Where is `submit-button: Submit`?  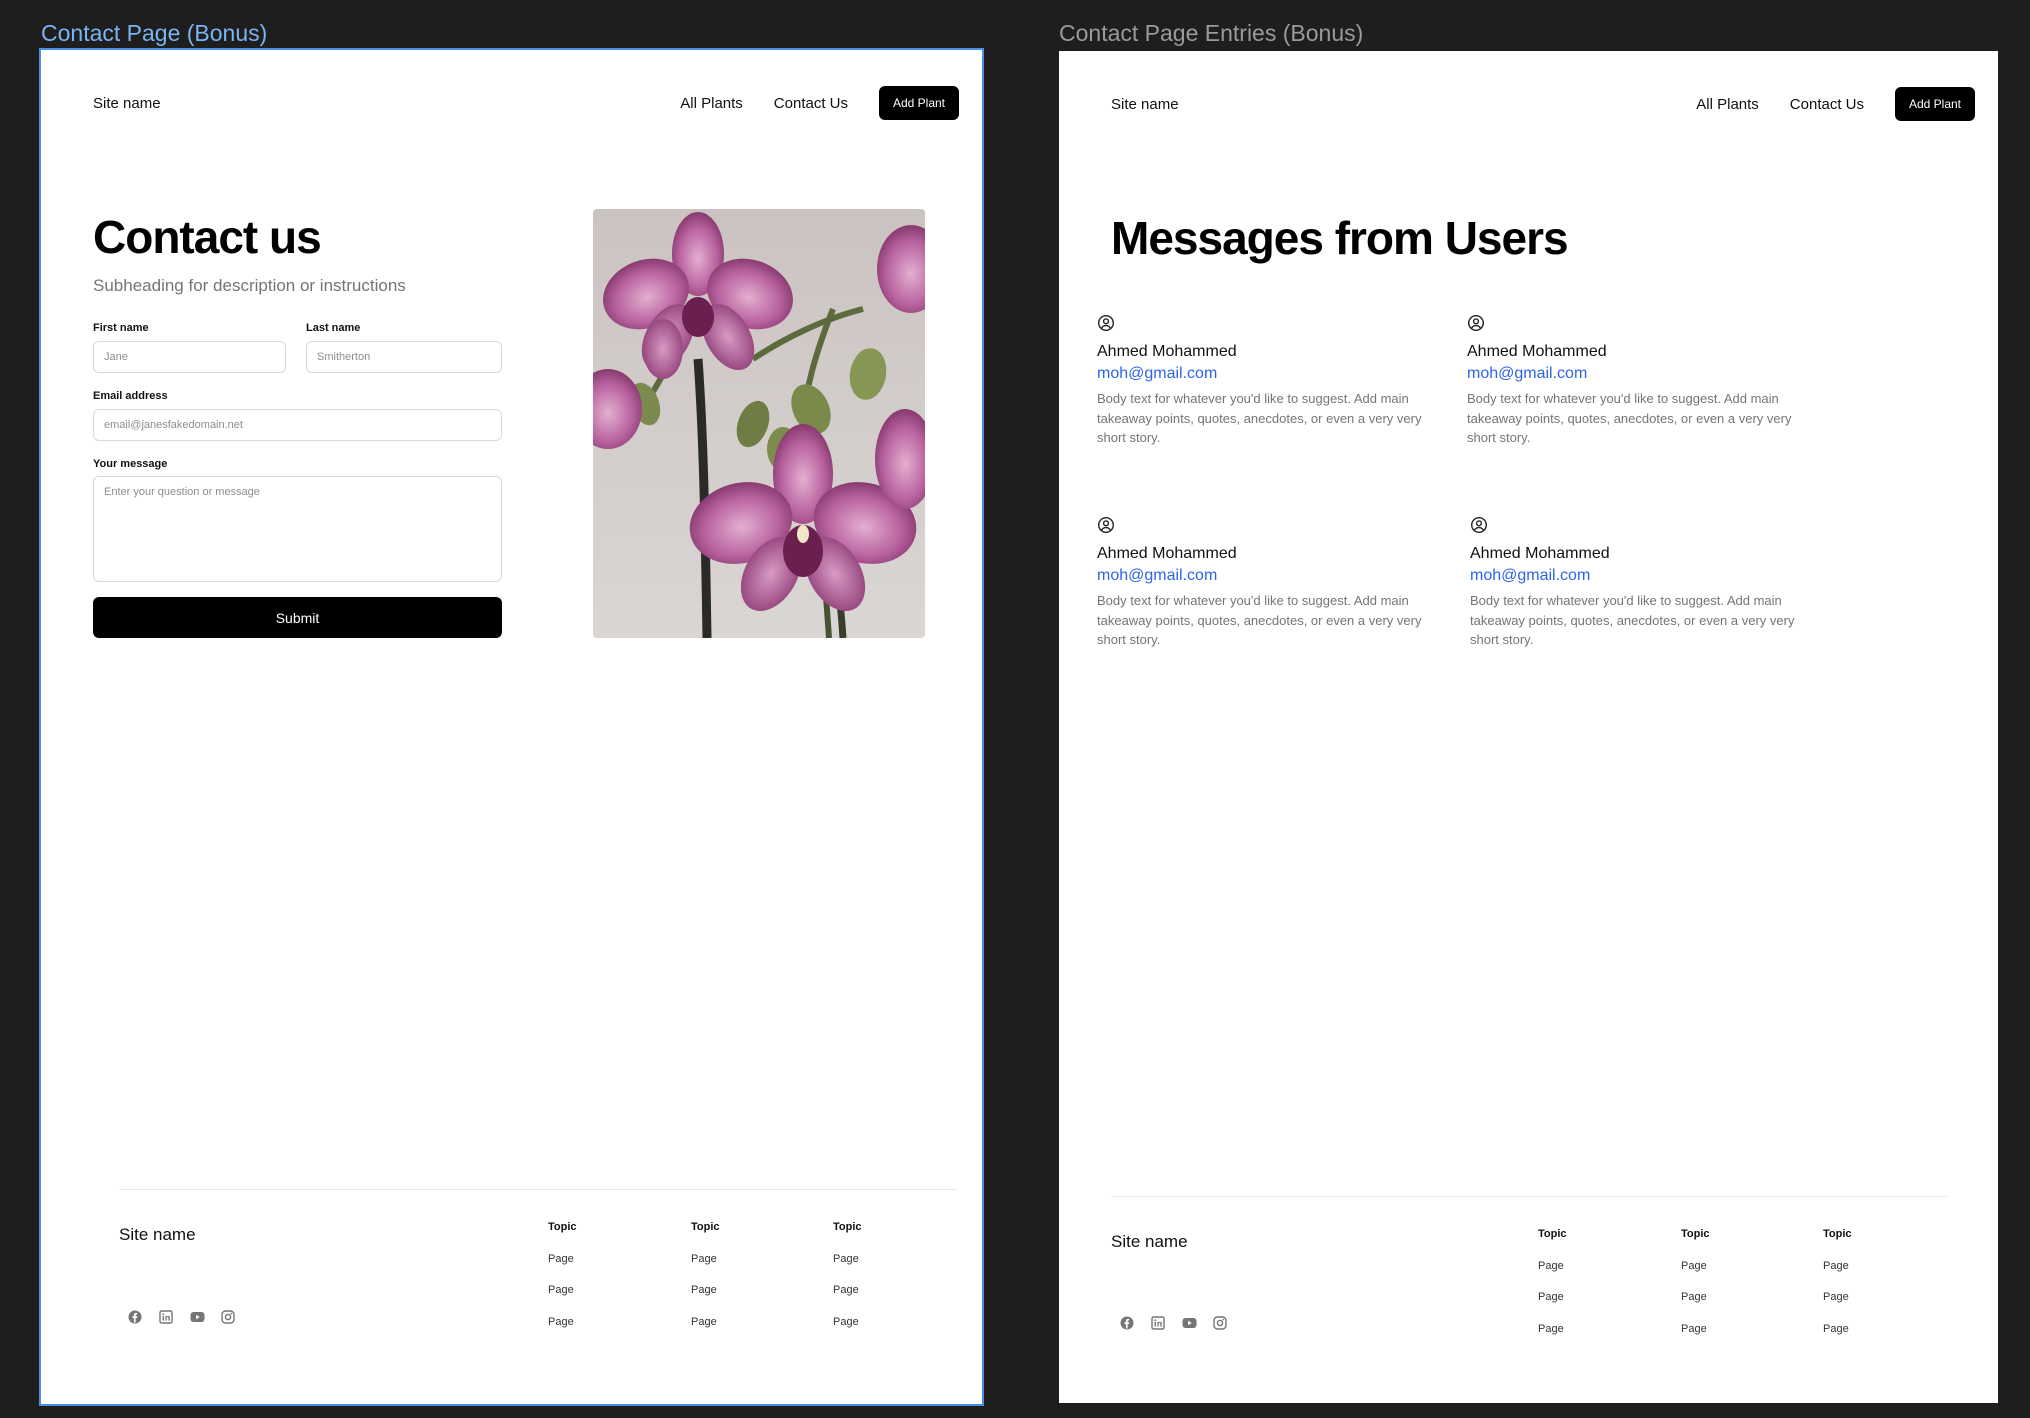
submit-button: Submit is located at coordinates (297, 617).